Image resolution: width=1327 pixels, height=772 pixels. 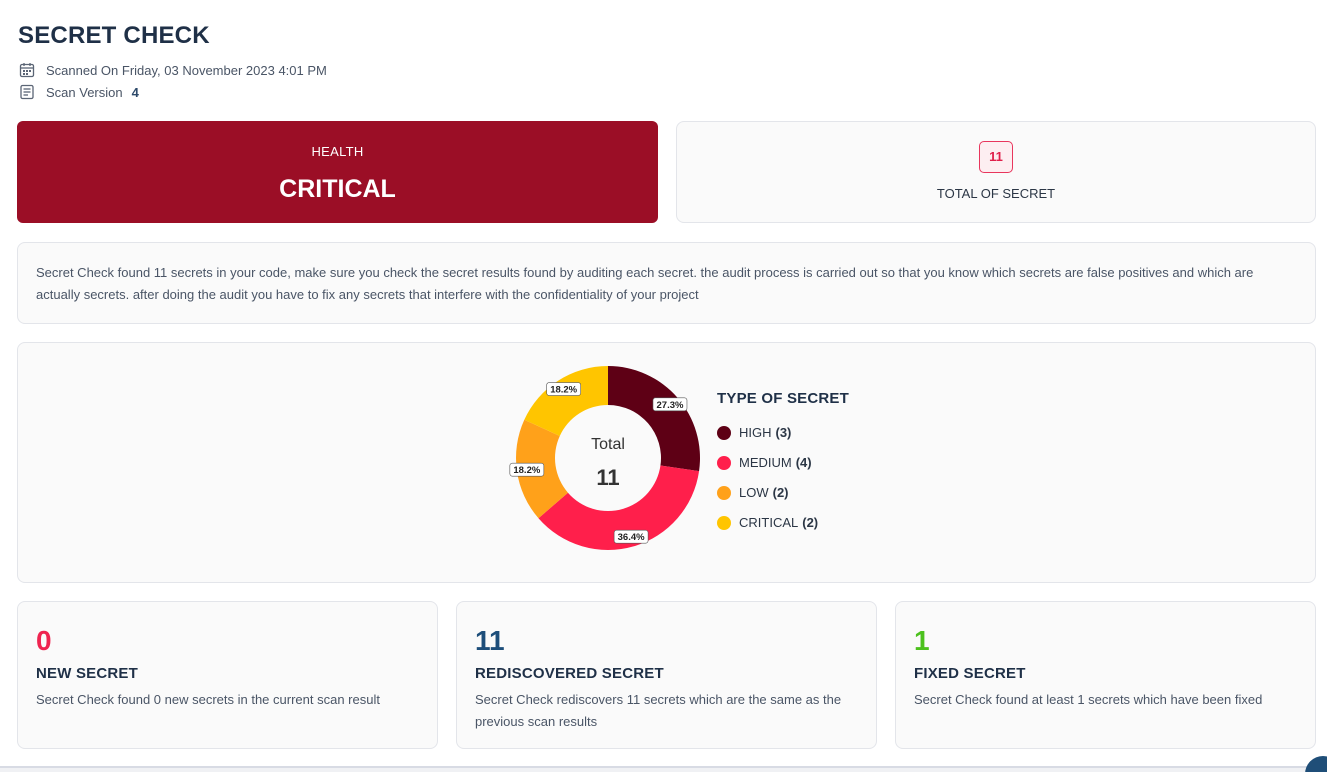 I want to click on svg-text: 36.4%, so click(x=631, y=537).